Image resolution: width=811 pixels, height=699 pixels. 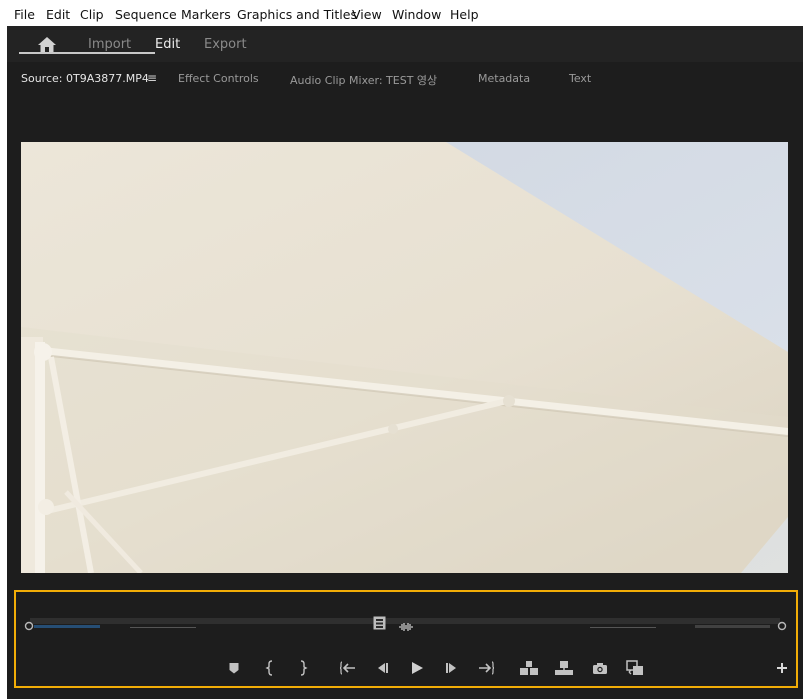 What do you see at coordinates (297, 14) in the screenshot?
I see `menu-graphics-and-titles: Graphics and Titles` at bounding box center [297, 14].